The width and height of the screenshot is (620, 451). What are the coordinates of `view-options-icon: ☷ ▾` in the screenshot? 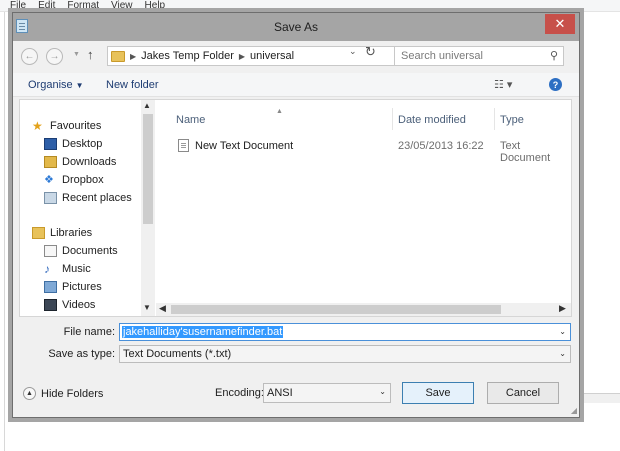 It's located at (503, 84).